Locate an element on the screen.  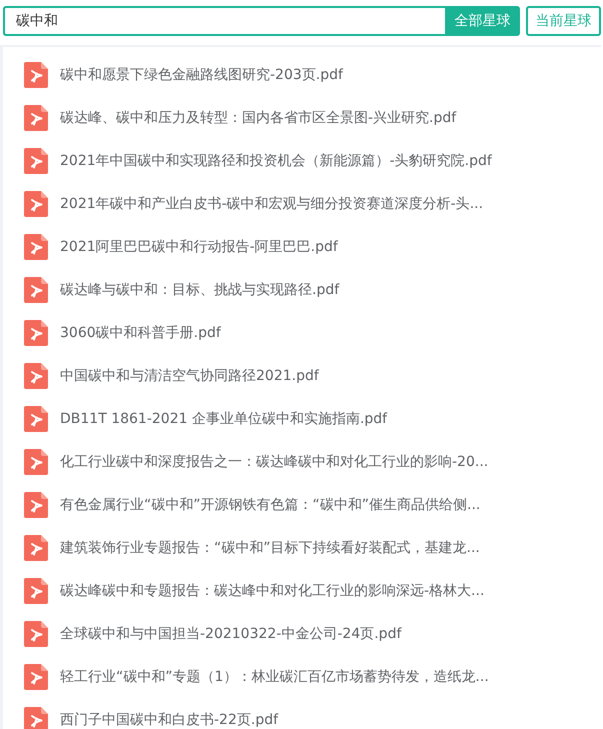
file-name-link: 碳中和愿景下绿色金融路线图研究-203页.pdf is located at coordinates (201, 75).